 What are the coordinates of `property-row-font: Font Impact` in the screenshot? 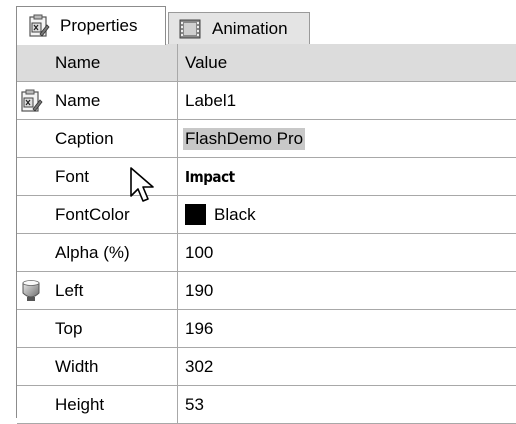 It's located at (266, 177).